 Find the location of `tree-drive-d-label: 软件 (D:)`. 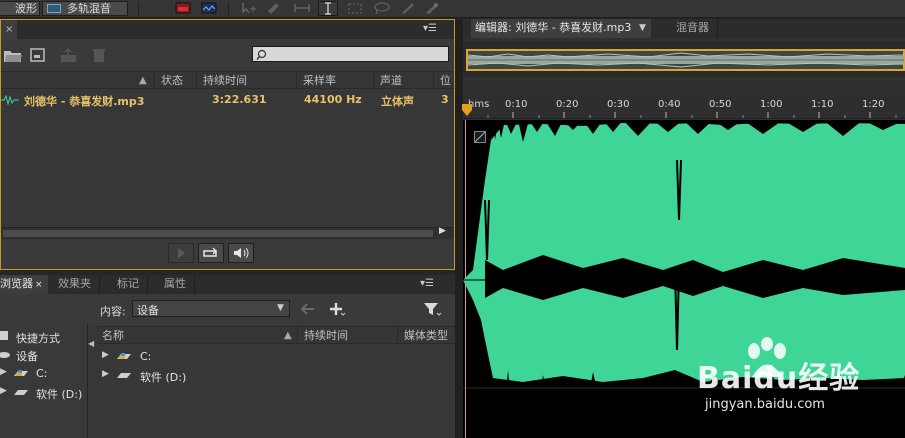

tree-drive-d-label: 软件 (D:) is located at coordinates (59, 394).